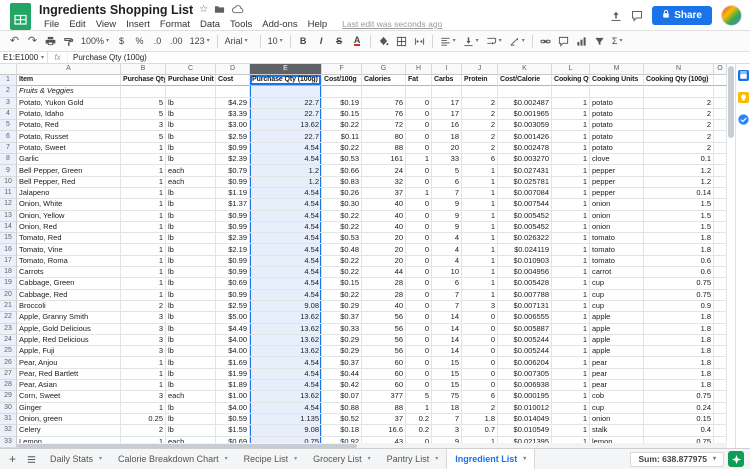  What do you see at coordinates (480, 126) in the screenshot?
I see `cell-J5: 2` at bounding box center [480, 126].